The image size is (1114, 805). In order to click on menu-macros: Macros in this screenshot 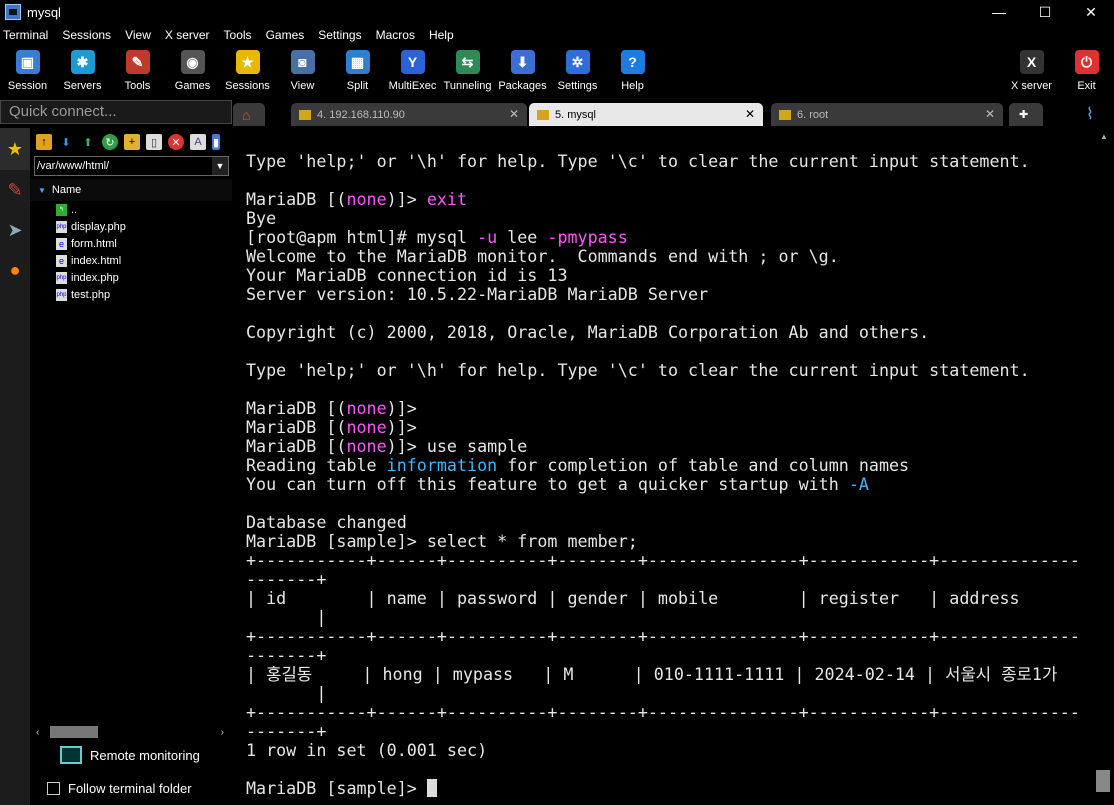, I will do `click(395, 35)`.